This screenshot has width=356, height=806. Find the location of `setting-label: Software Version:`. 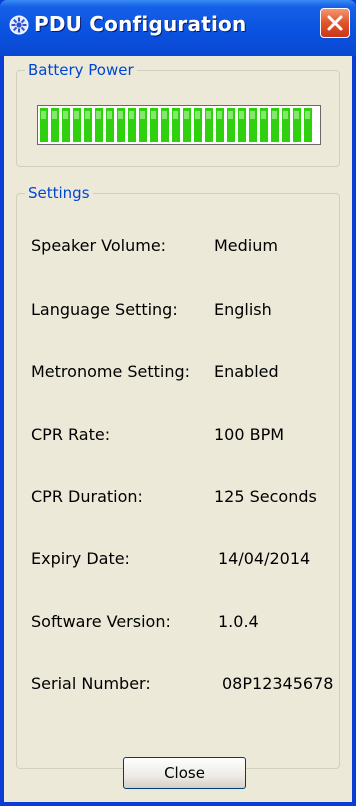

setting-label: Software Version: is located at coordinates (101, 621).